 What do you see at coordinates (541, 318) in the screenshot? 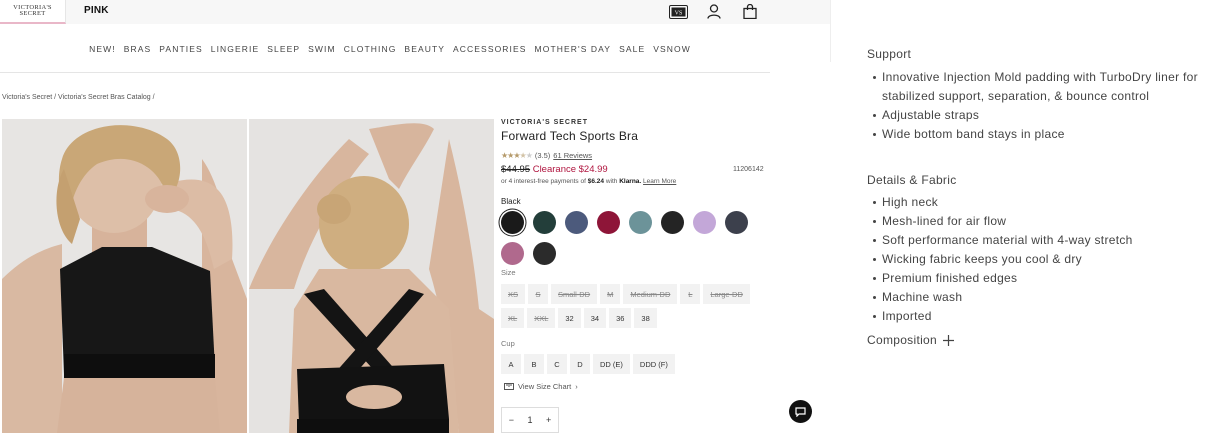
I see `size-option: XXL` at bounding box center [541, 318].